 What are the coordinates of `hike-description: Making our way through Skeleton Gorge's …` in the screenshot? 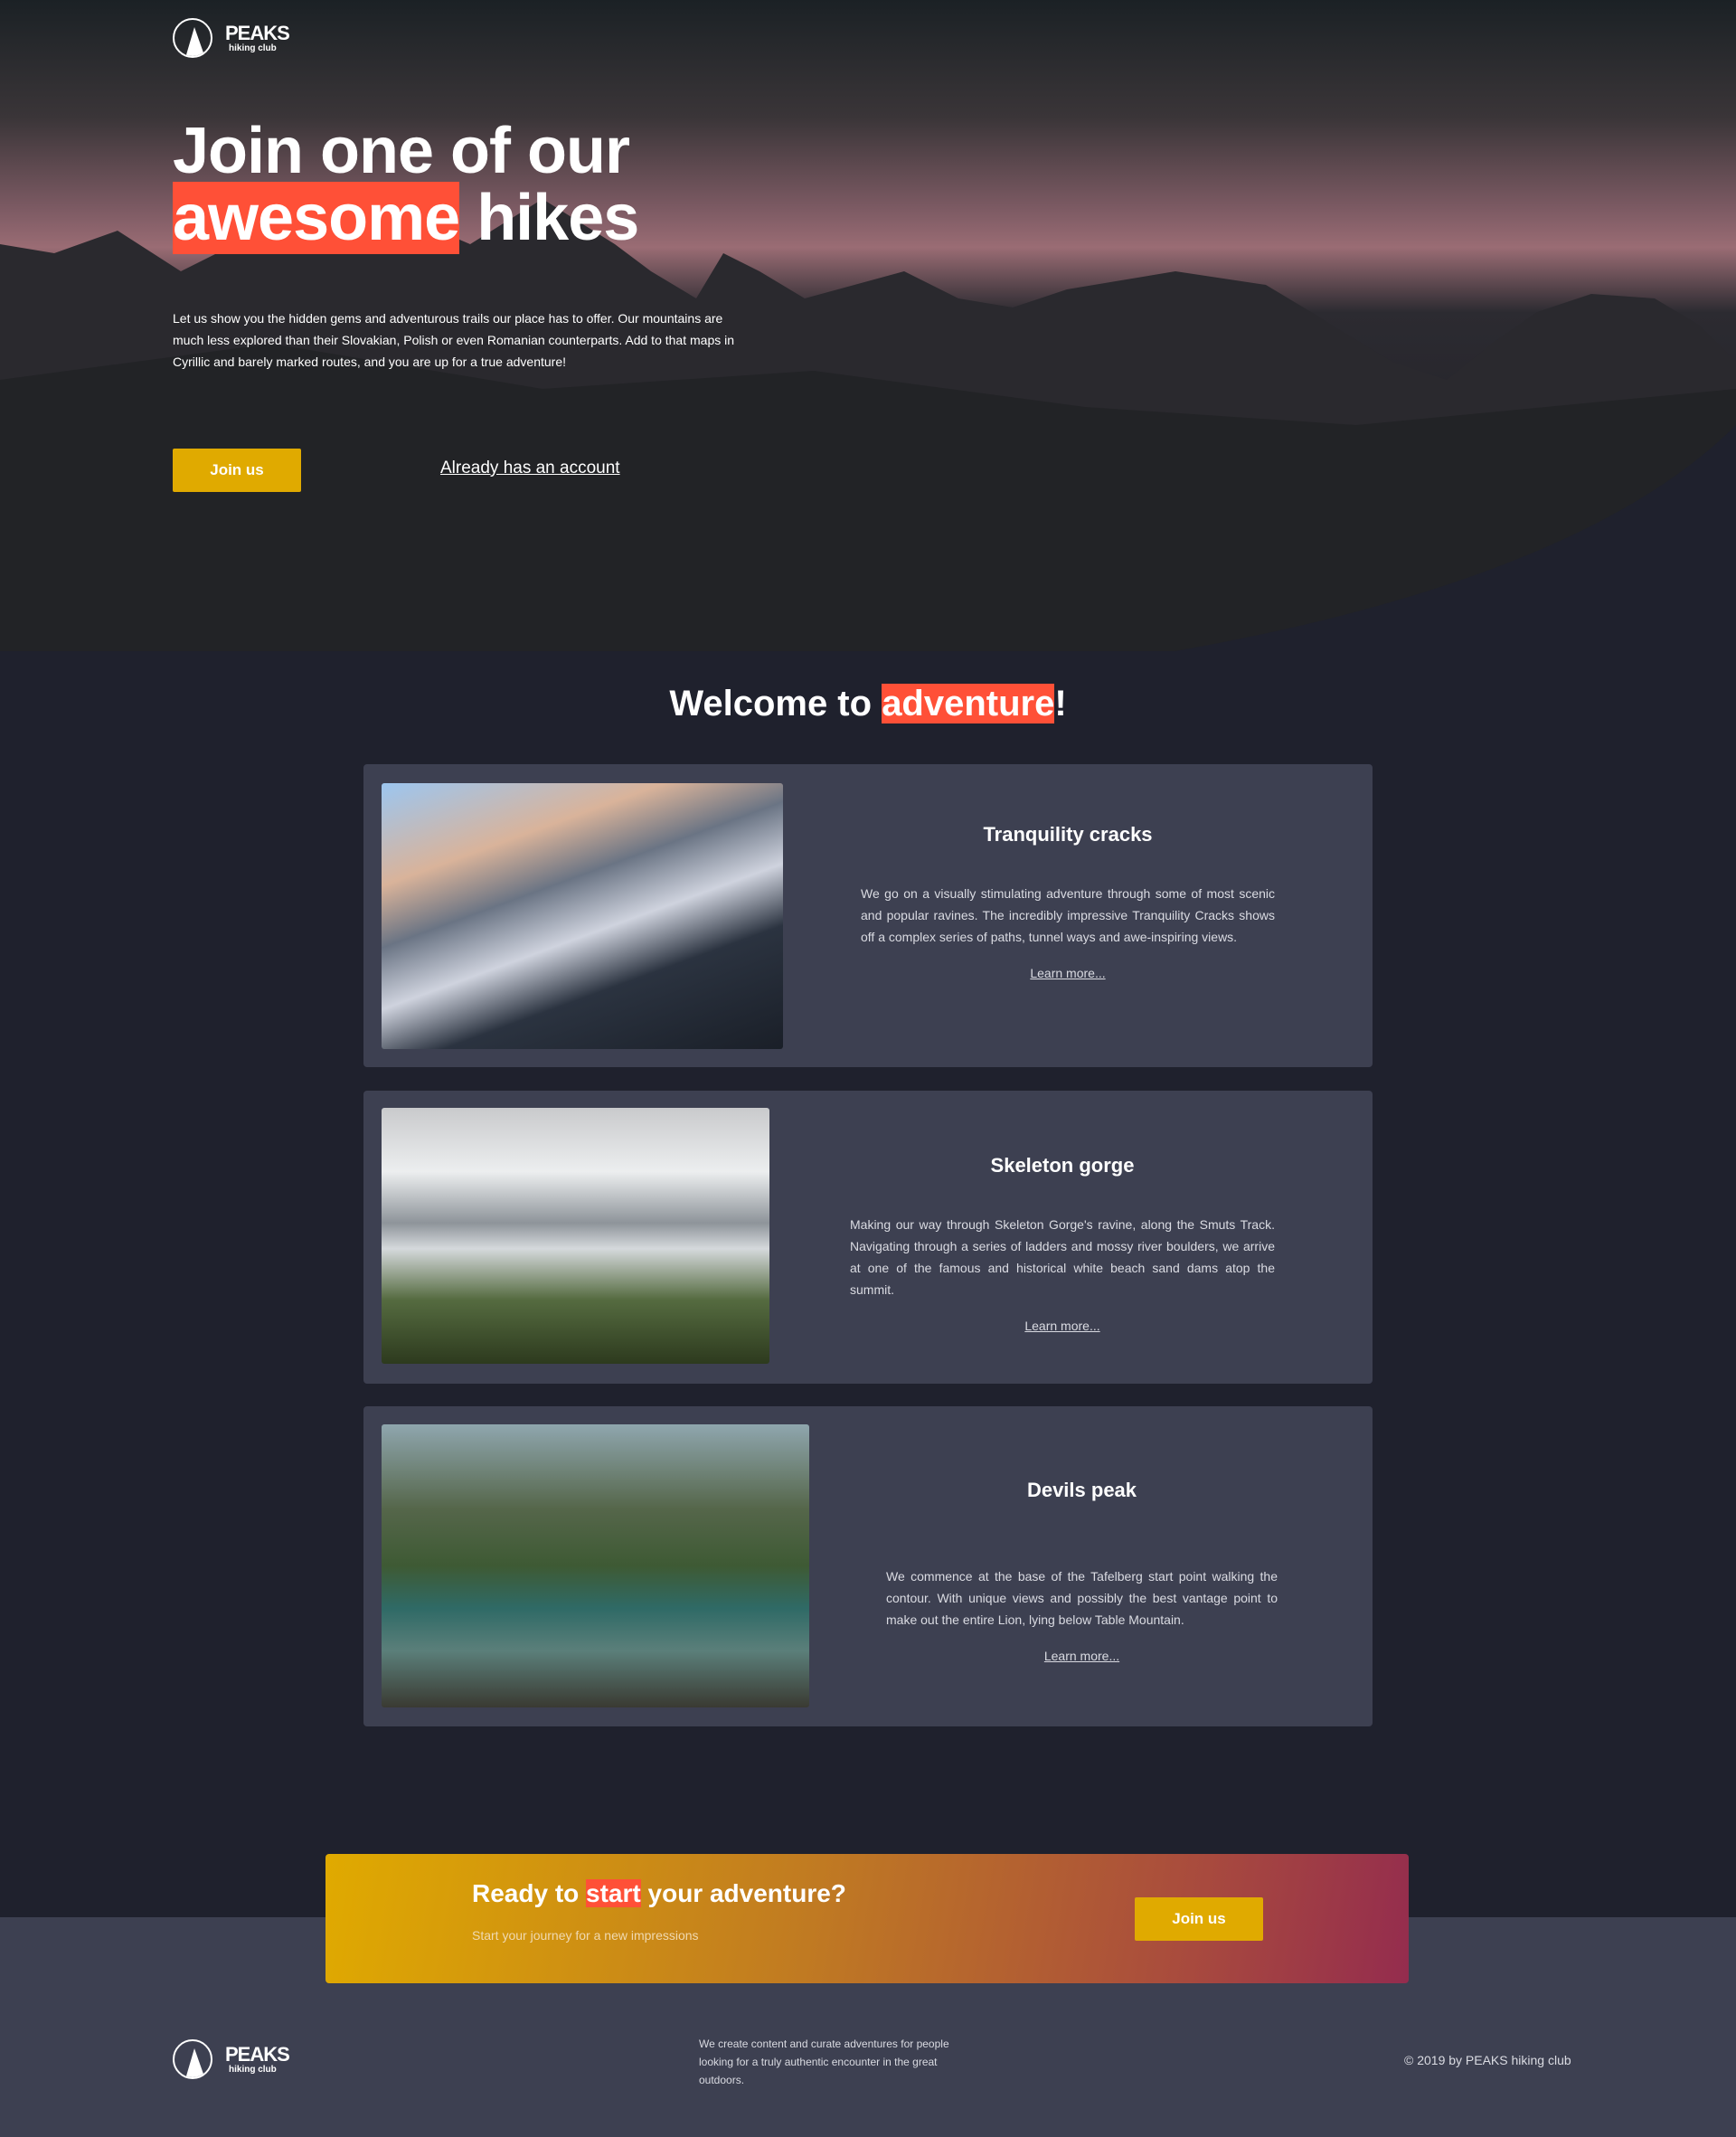 It's located at (1062, 1257).